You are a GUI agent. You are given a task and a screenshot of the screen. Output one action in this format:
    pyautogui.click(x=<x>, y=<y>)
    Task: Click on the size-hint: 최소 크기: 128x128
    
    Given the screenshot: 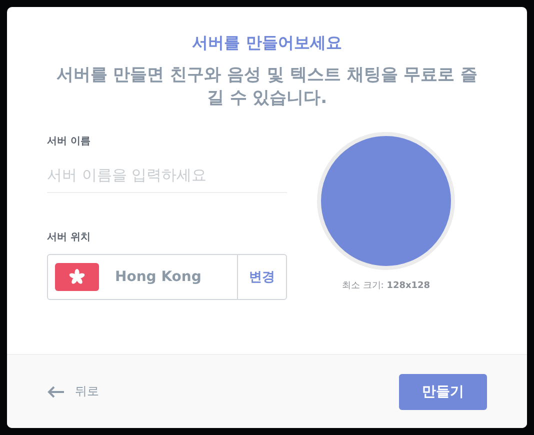 What is the action you would take?
    pyautogui.click(x=386, y=286)
    